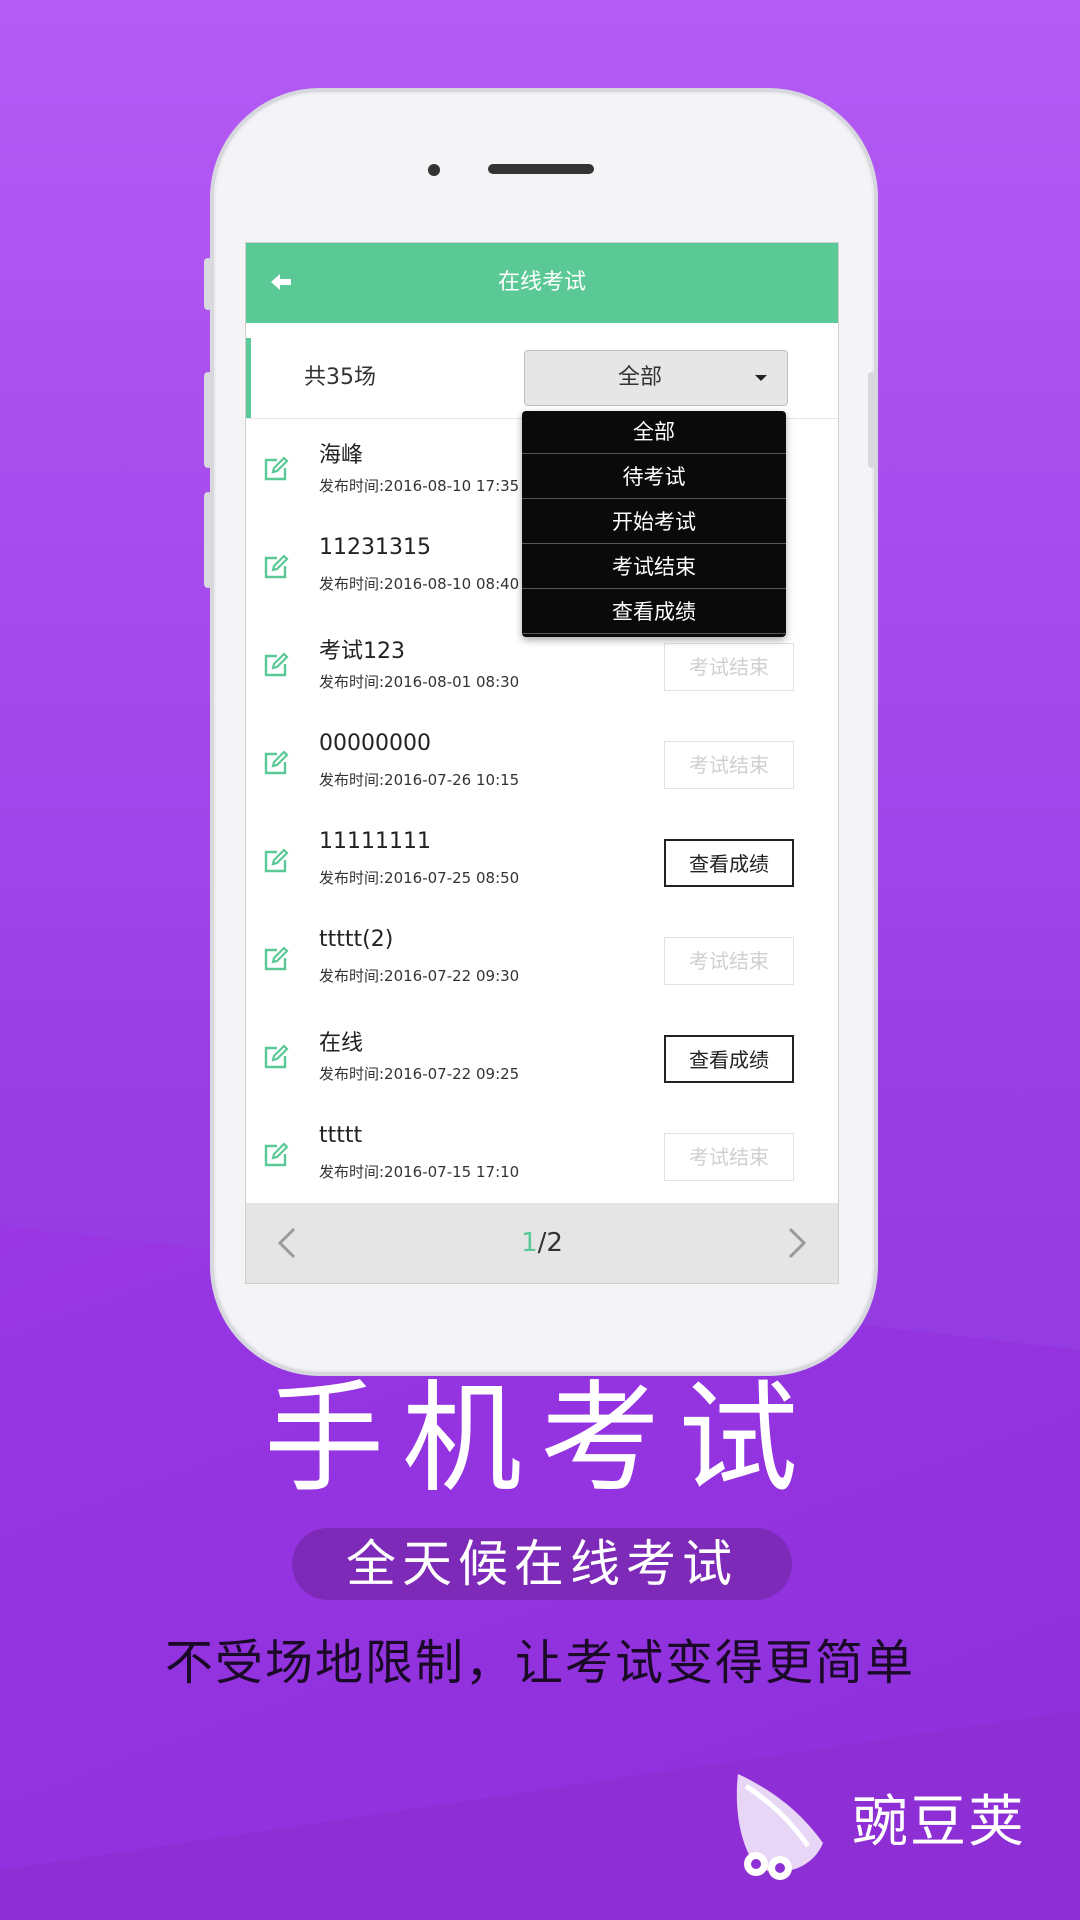  What do you see at coordinates (654, 612) in the screenshot?
I see `dropdown-option: 查看成绩` at bounding box center [654, 612].